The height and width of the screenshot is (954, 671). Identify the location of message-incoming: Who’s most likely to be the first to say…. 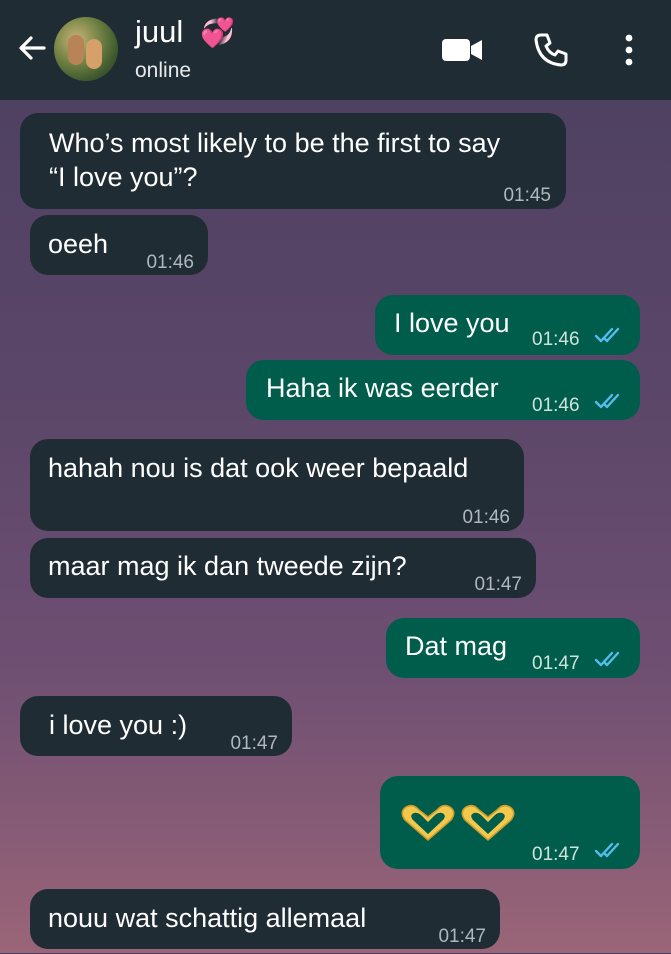
(293, 161).